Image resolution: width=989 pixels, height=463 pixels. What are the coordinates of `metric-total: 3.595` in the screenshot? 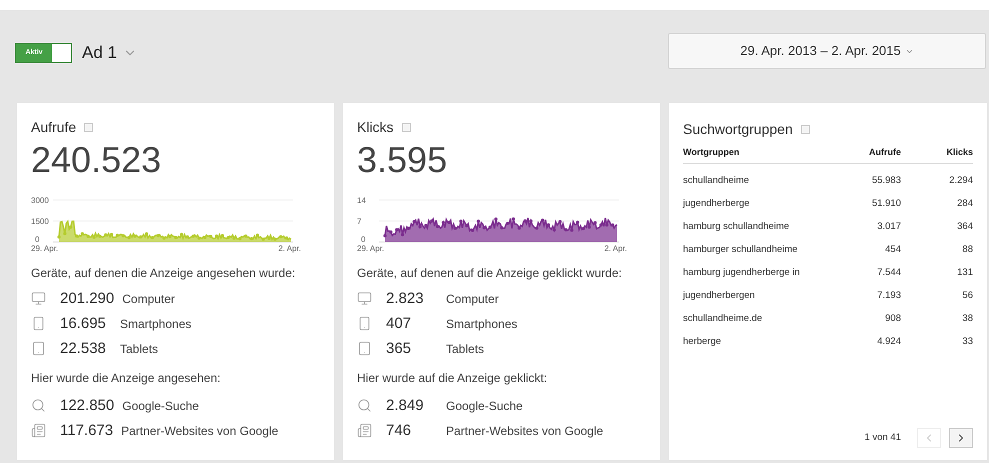 It's located at (402, 160).